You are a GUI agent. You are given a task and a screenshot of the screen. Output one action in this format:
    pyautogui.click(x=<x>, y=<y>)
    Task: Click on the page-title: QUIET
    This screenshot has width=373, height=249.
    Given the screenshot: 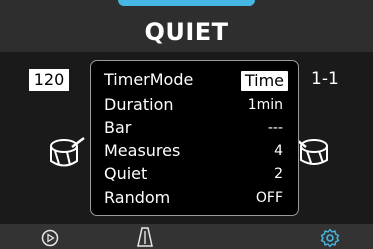 What is the action you would take?
    pyautogui.click(x=186, y=32)
    